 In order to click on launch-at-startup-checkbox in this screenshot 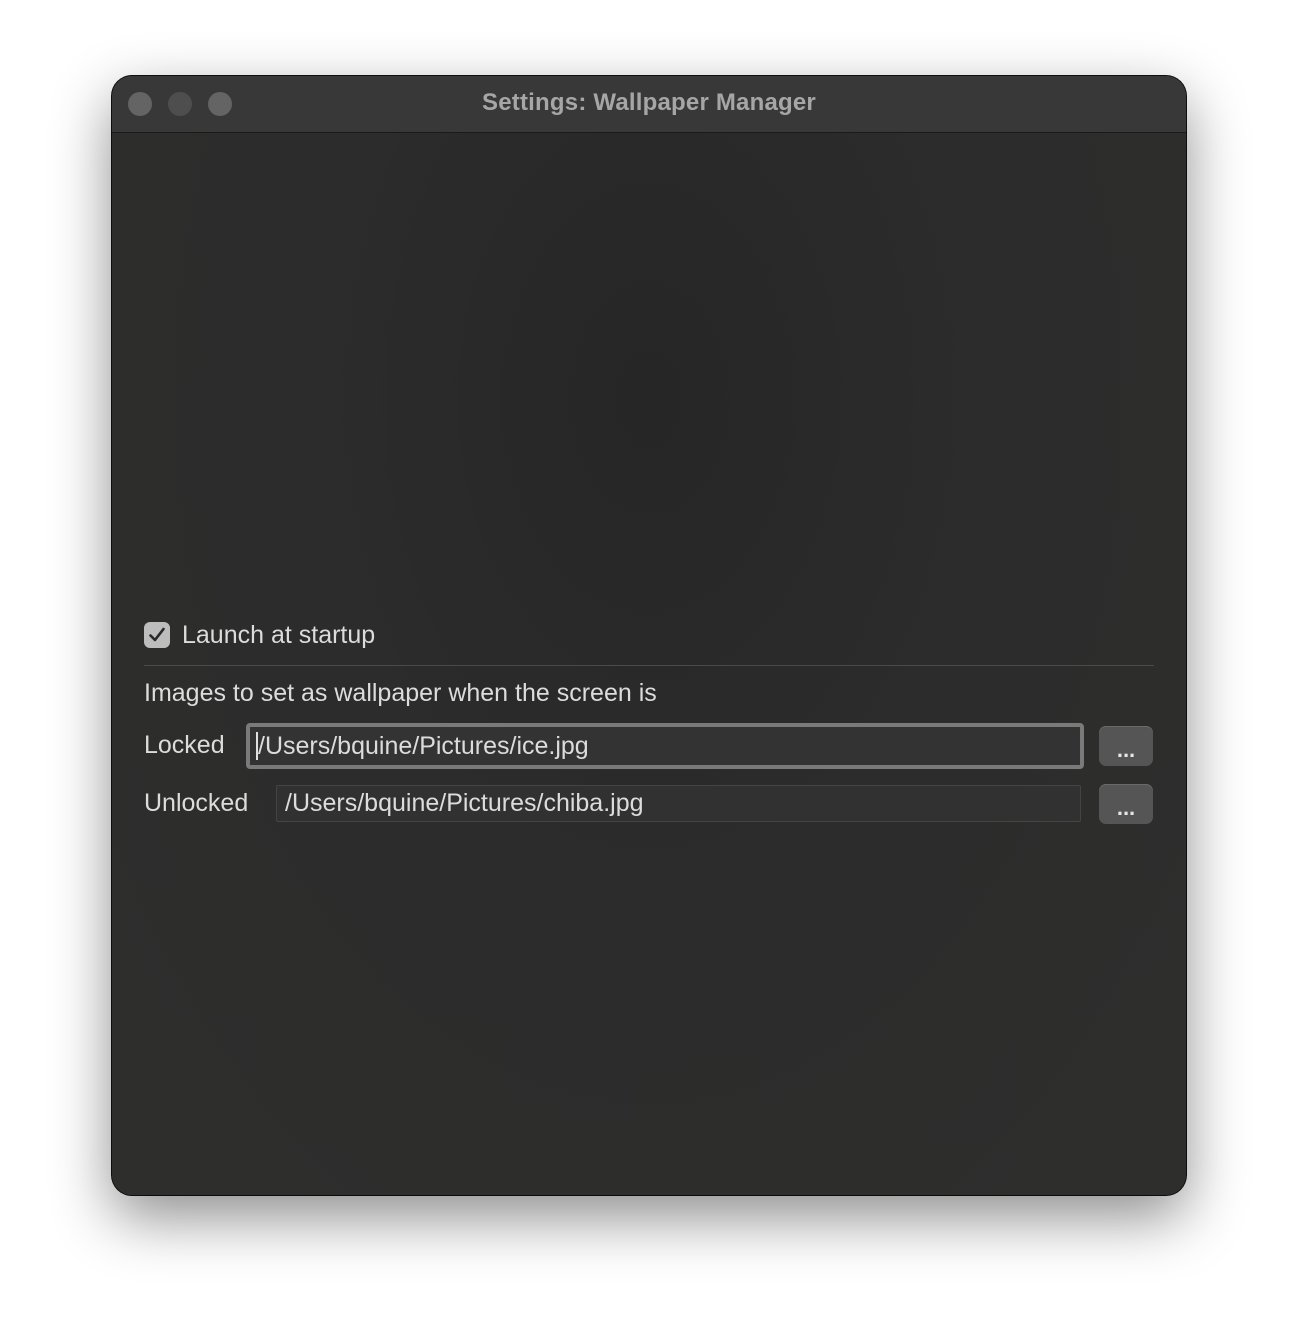, I will do `click(157, 635)`.